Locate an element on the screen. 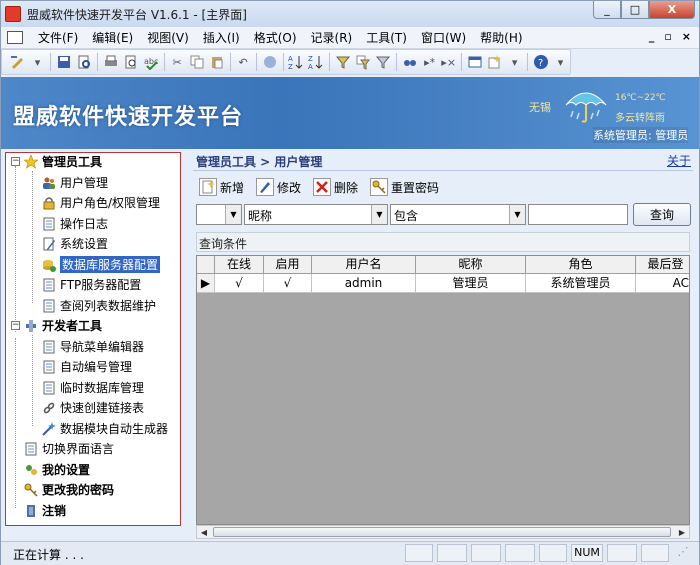 Image resolution: width=700 pixels, height=565 pixels. tree-item-switch-language: 切换界面语言 is located at coordinates (69, 448).